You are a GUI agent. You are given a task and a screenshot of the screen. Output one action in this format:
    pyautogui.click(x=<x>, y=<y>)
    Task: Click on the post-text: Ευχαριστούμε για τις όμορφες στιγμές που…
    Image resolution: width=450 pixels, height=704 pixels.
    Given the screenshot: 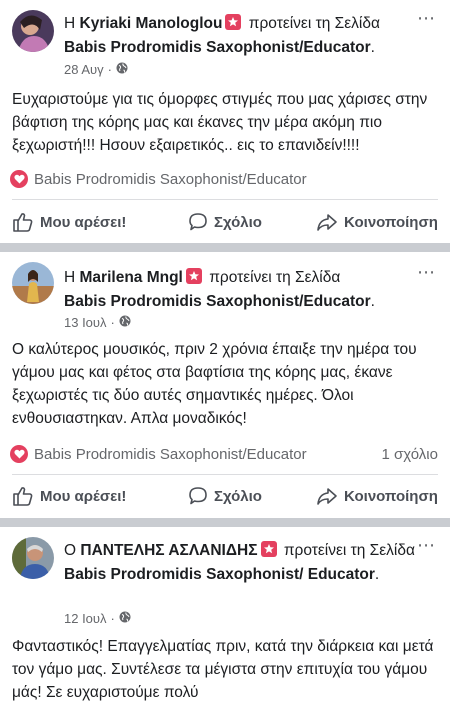 What is the action you would take?
    pyautogui.click(x=220, y=122)
    